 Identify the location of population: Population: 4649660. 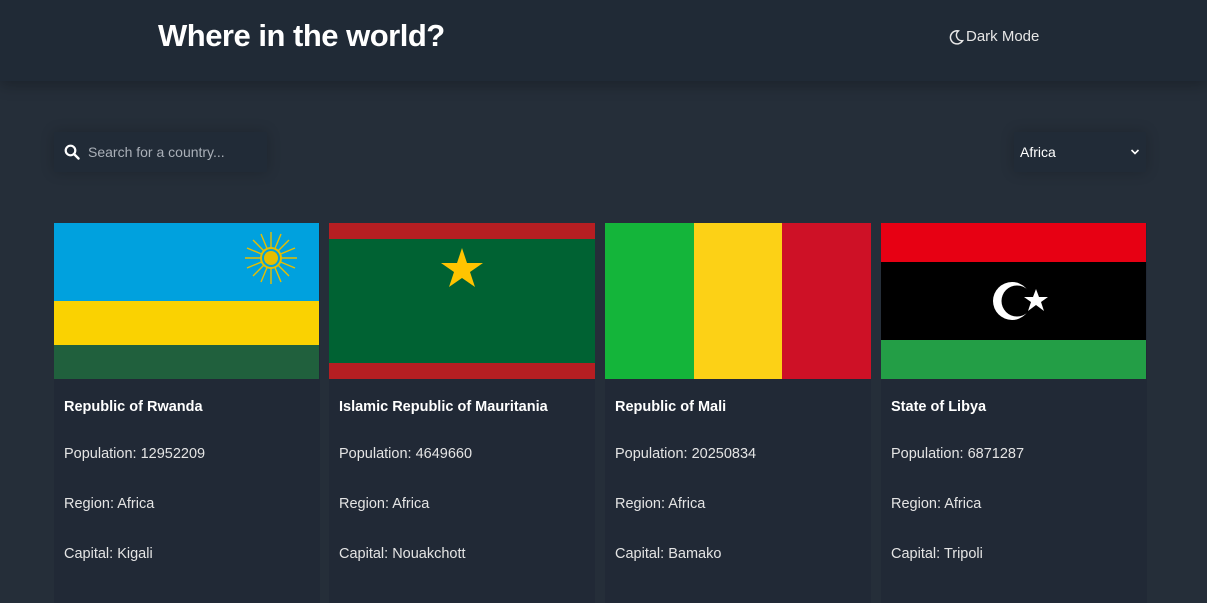
(405, 454).